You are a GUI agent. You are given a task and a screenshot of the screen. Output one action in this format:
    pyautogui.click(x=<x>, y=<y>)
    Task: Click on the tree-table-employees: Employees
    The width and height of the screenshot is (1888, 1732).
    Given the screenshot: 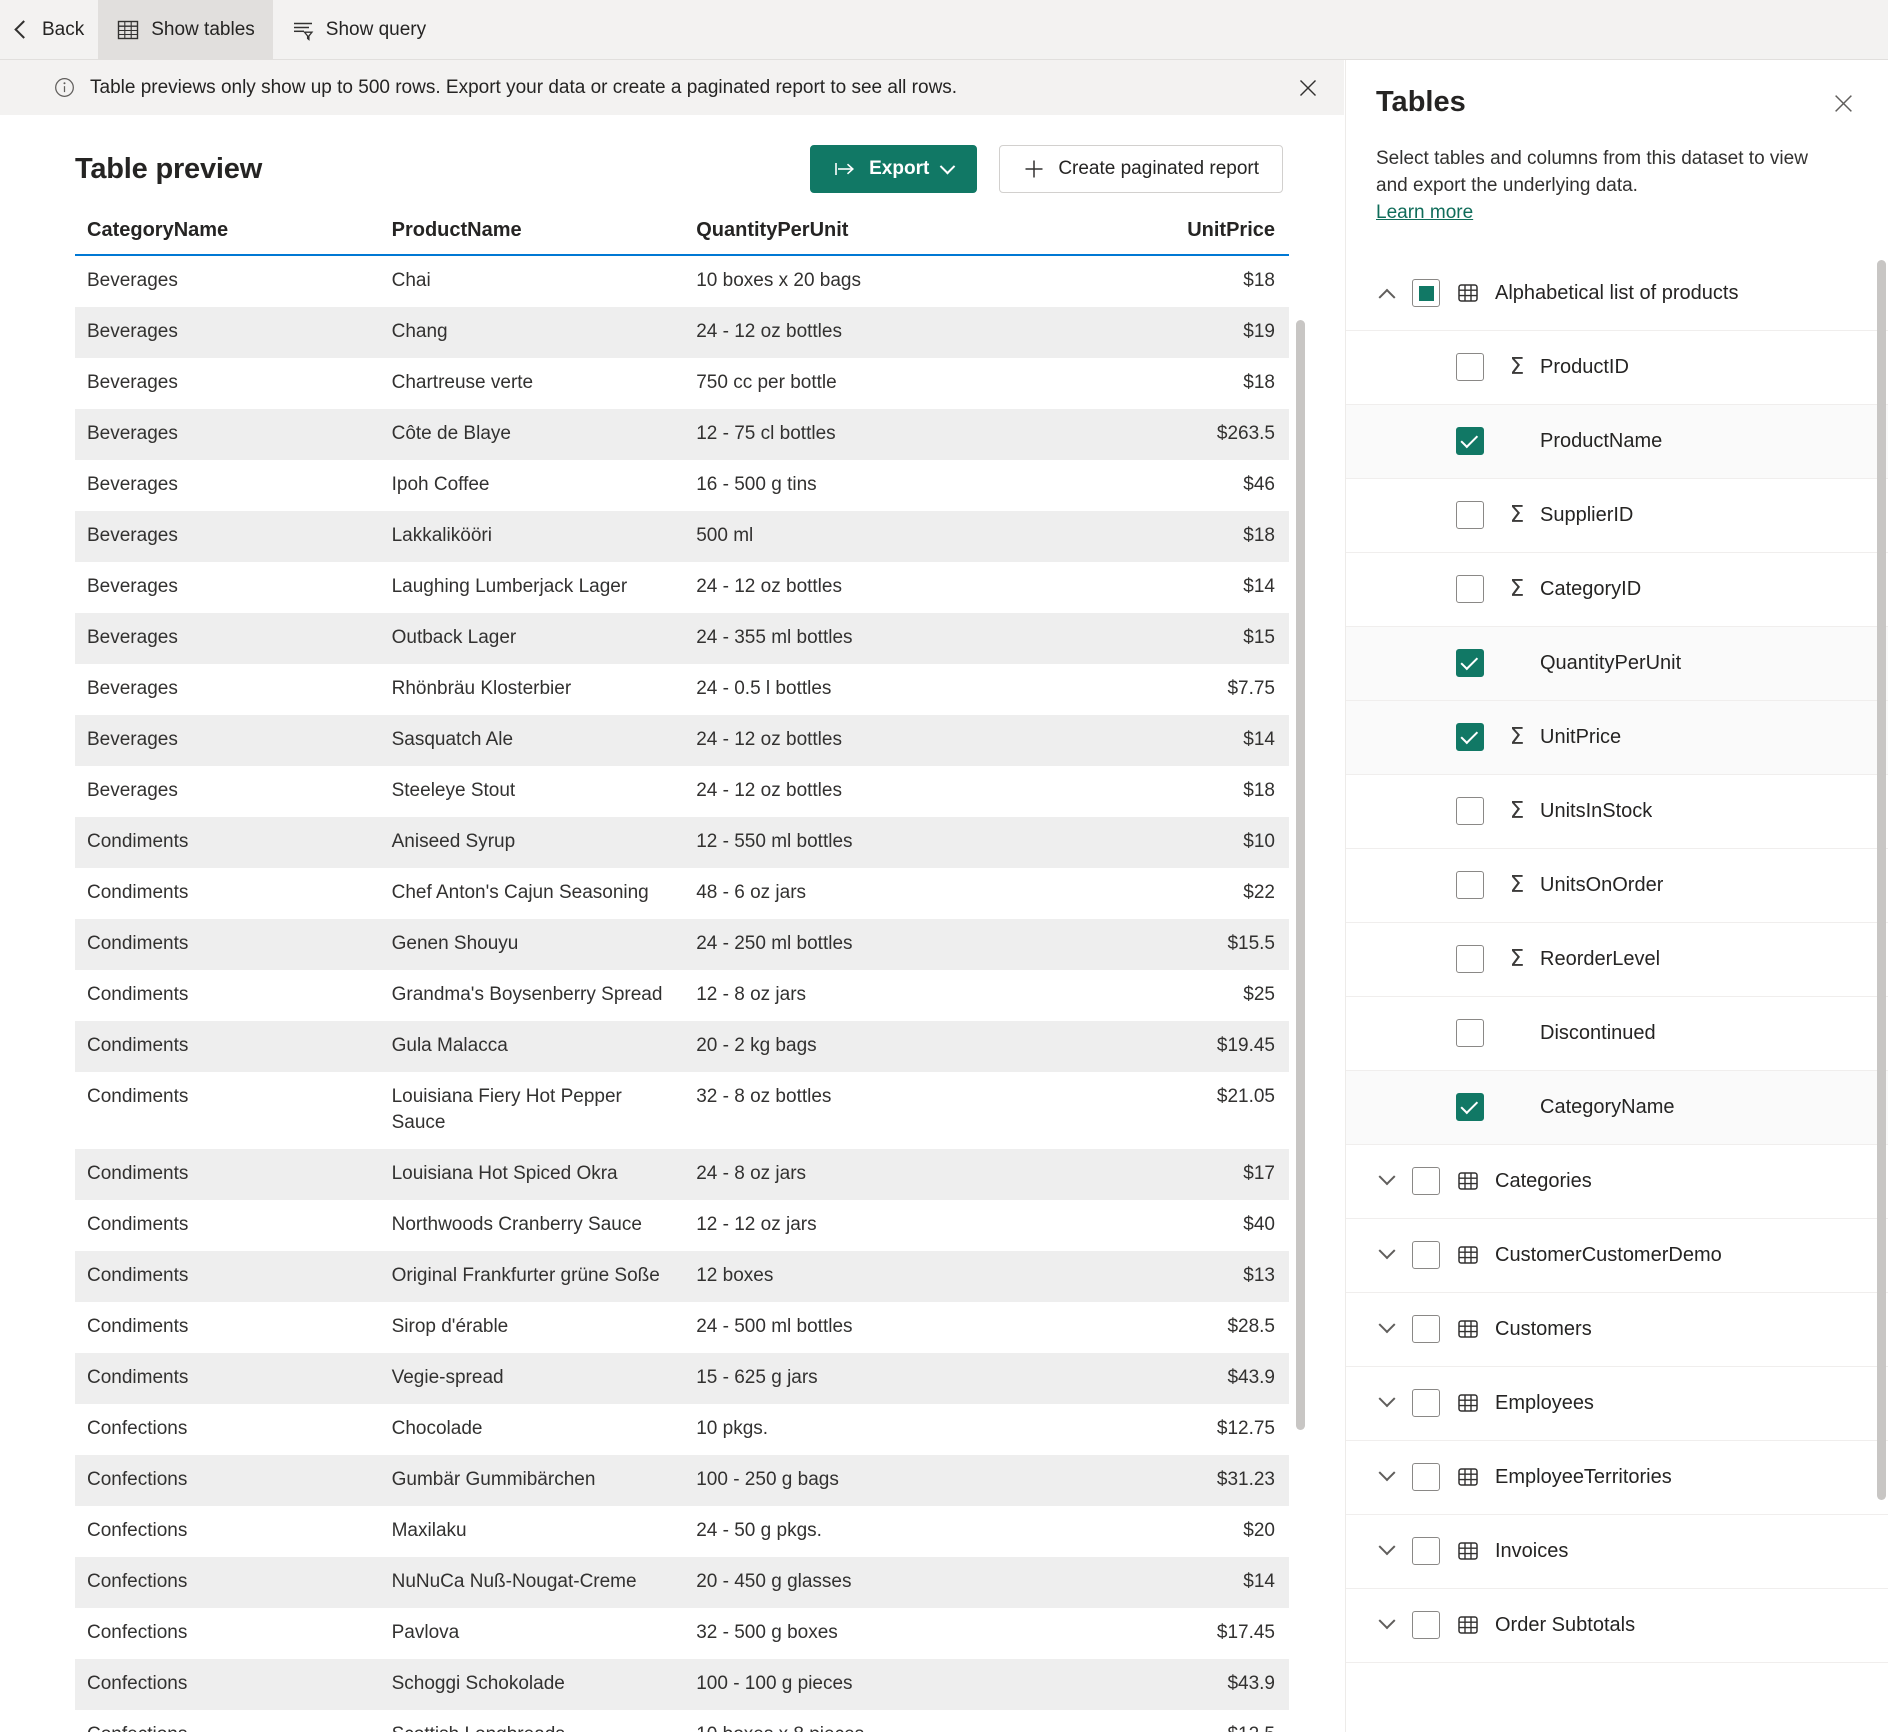 What is the action you would take?
    pyautogui.click(x=1617, y=1404)
    